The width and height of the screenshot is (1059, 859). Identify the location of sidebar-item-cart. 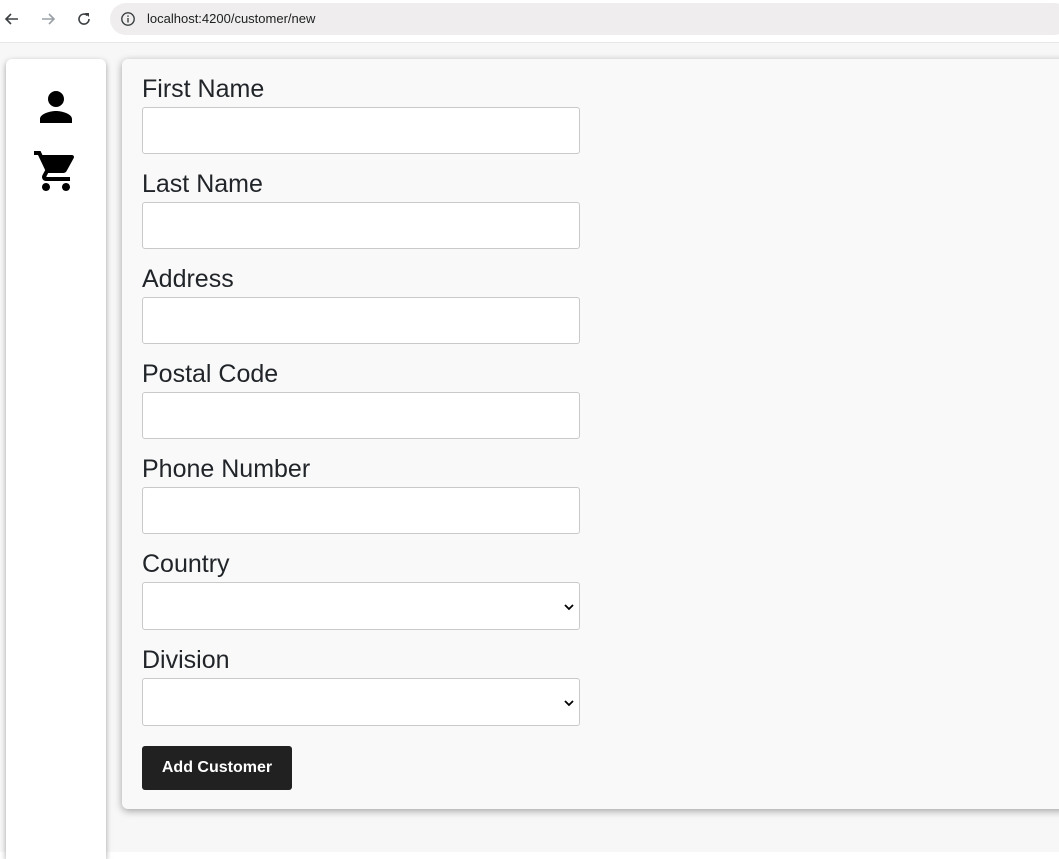
(56, 171).